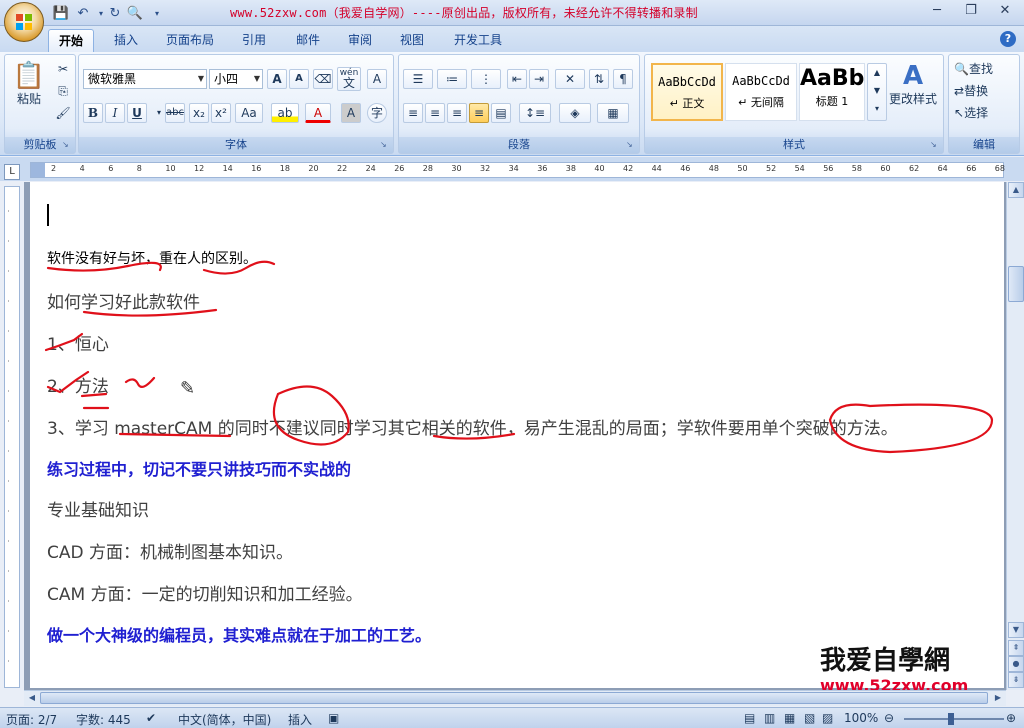  What do you see at coordinates (323, 79) in the screenshot?
I see `clear-format-icon: ⌫` at bounding box center [323, 79].